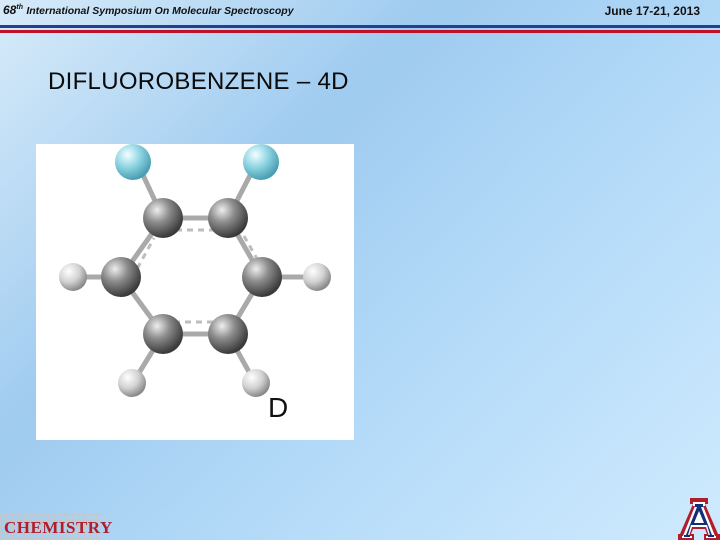  What do you see at coordinates (278, 407) in the screenshot?
I see `deuterium-label: D` at bounding box center [278, 407].